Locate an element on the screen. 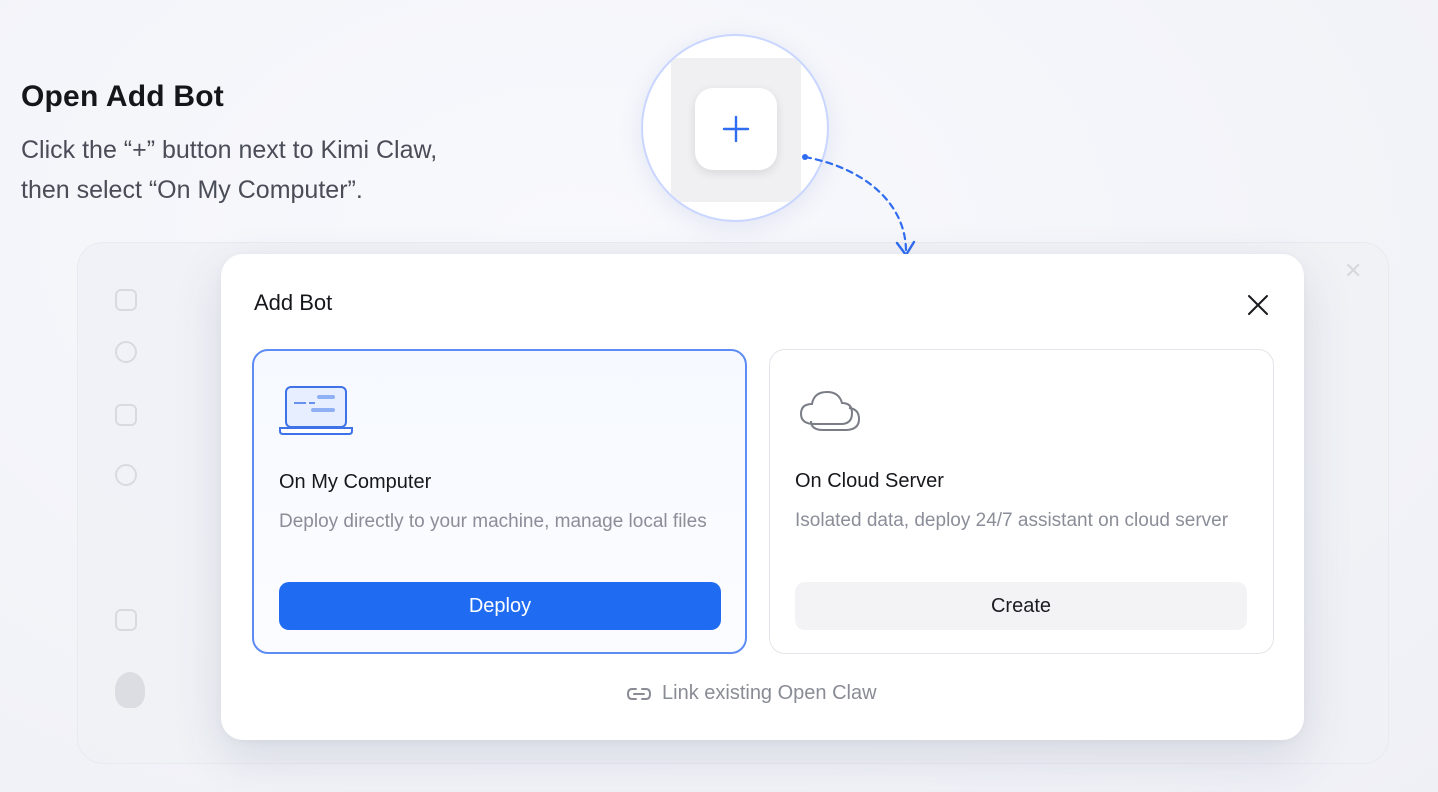 This screenshot has width=1438, height=792. instruction-title: Open Add Bot is located at coordinates (122, 96).